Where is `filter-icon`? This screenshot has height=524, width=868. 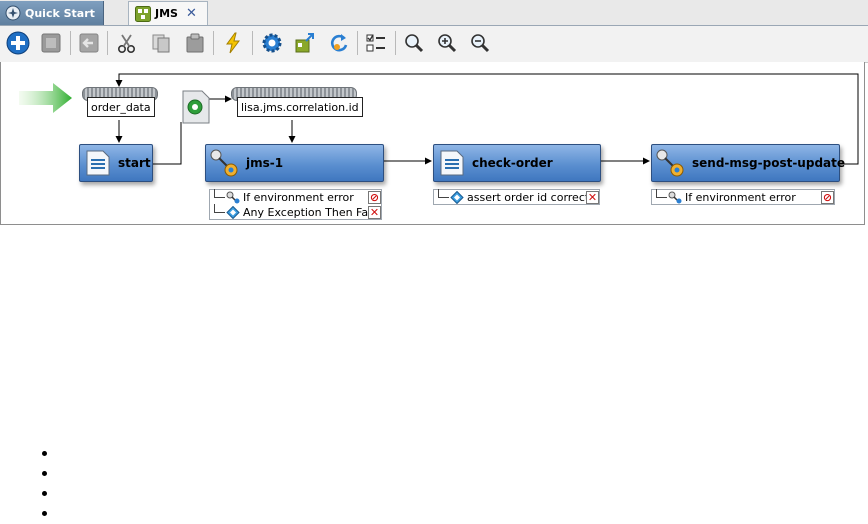
filter-icon is located at coordinates (196, 107).